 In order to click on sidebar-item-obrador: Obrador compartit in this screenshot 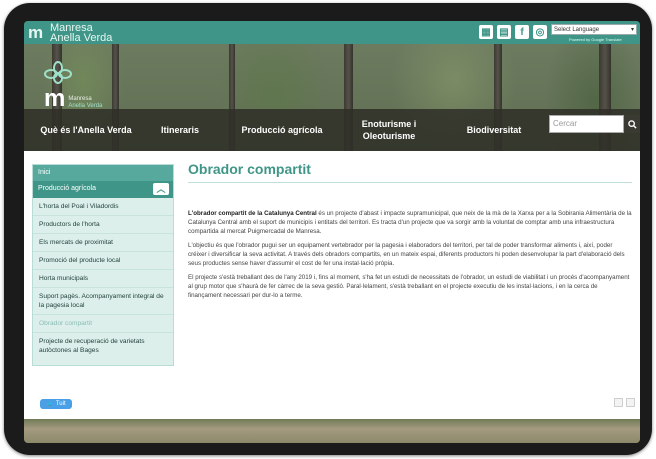, I will do `click(103, 324)`.